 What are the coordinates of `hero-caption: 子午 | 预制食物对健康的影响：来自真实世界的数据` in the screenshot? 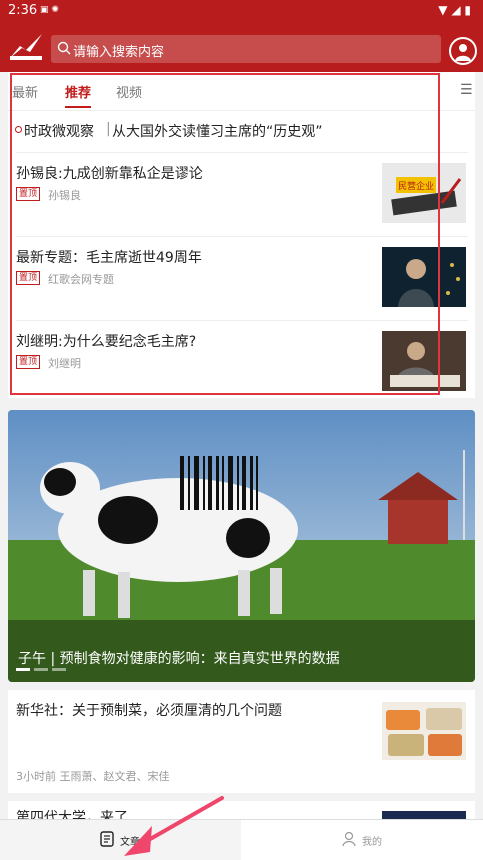 It's located at (179, 659).